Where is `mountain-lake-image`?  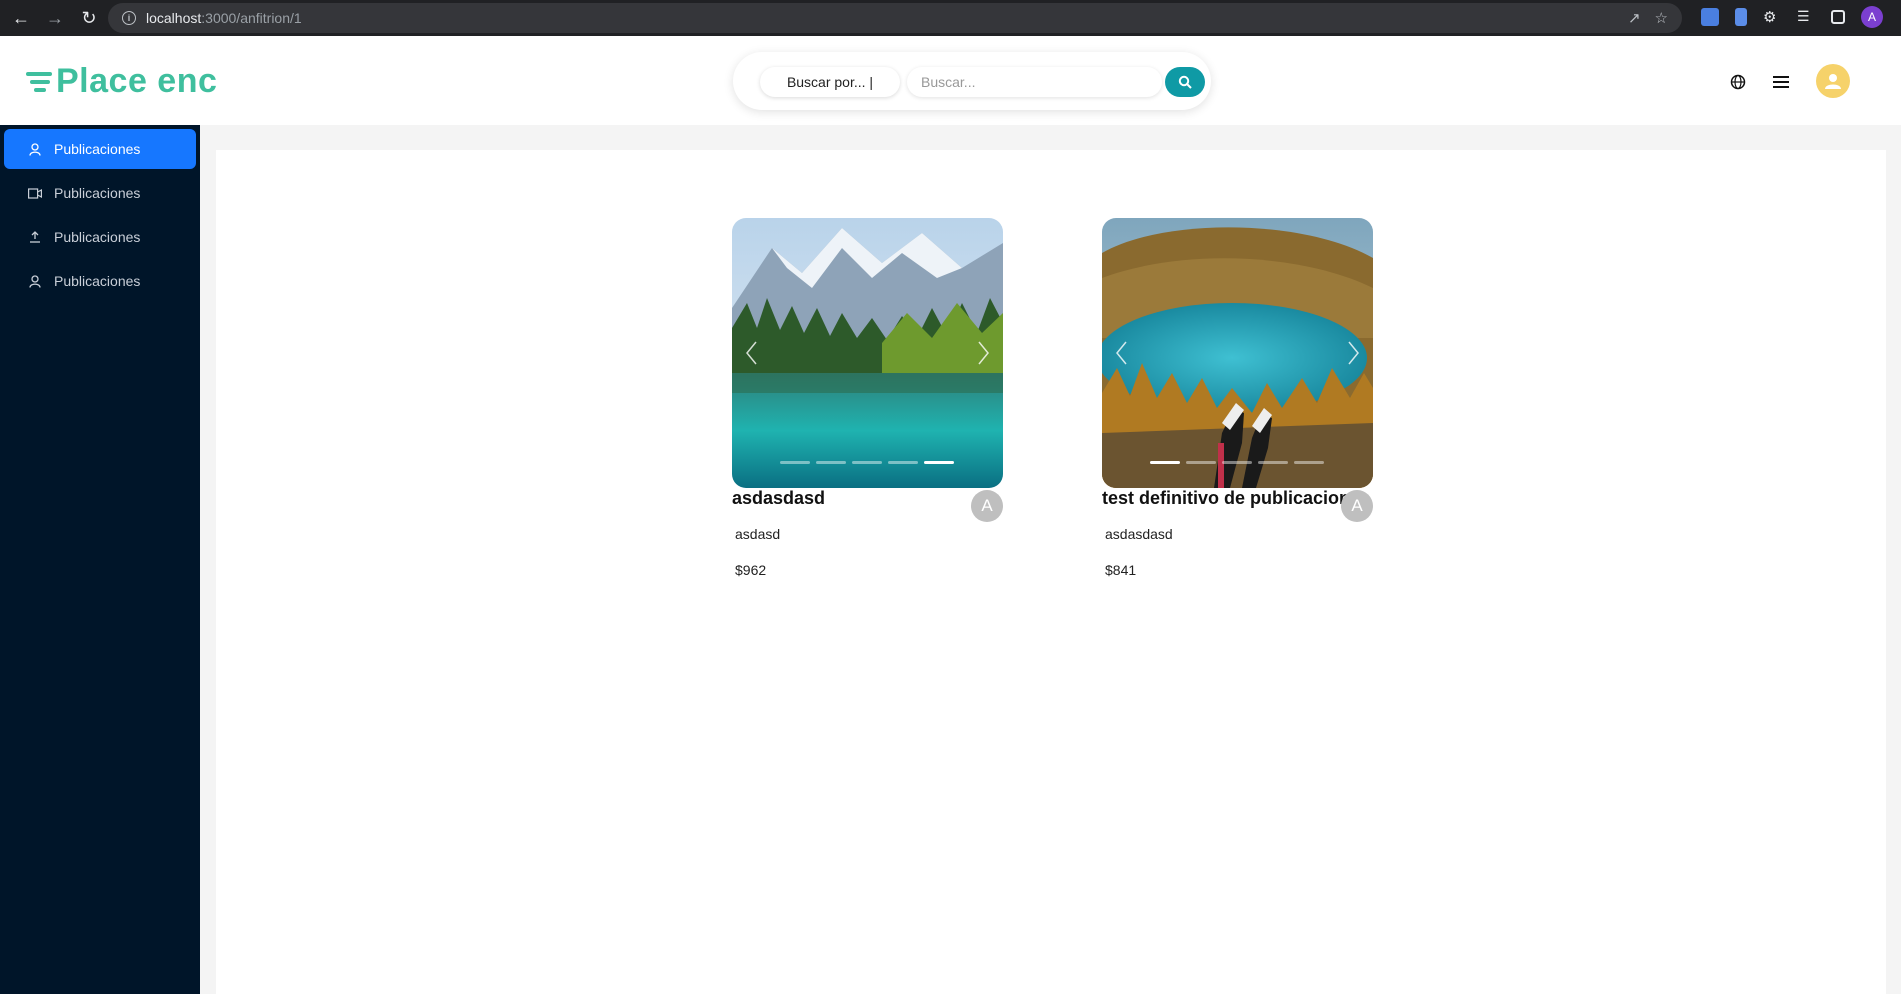 mountain-lake-image is located at coordinates (867, 353).